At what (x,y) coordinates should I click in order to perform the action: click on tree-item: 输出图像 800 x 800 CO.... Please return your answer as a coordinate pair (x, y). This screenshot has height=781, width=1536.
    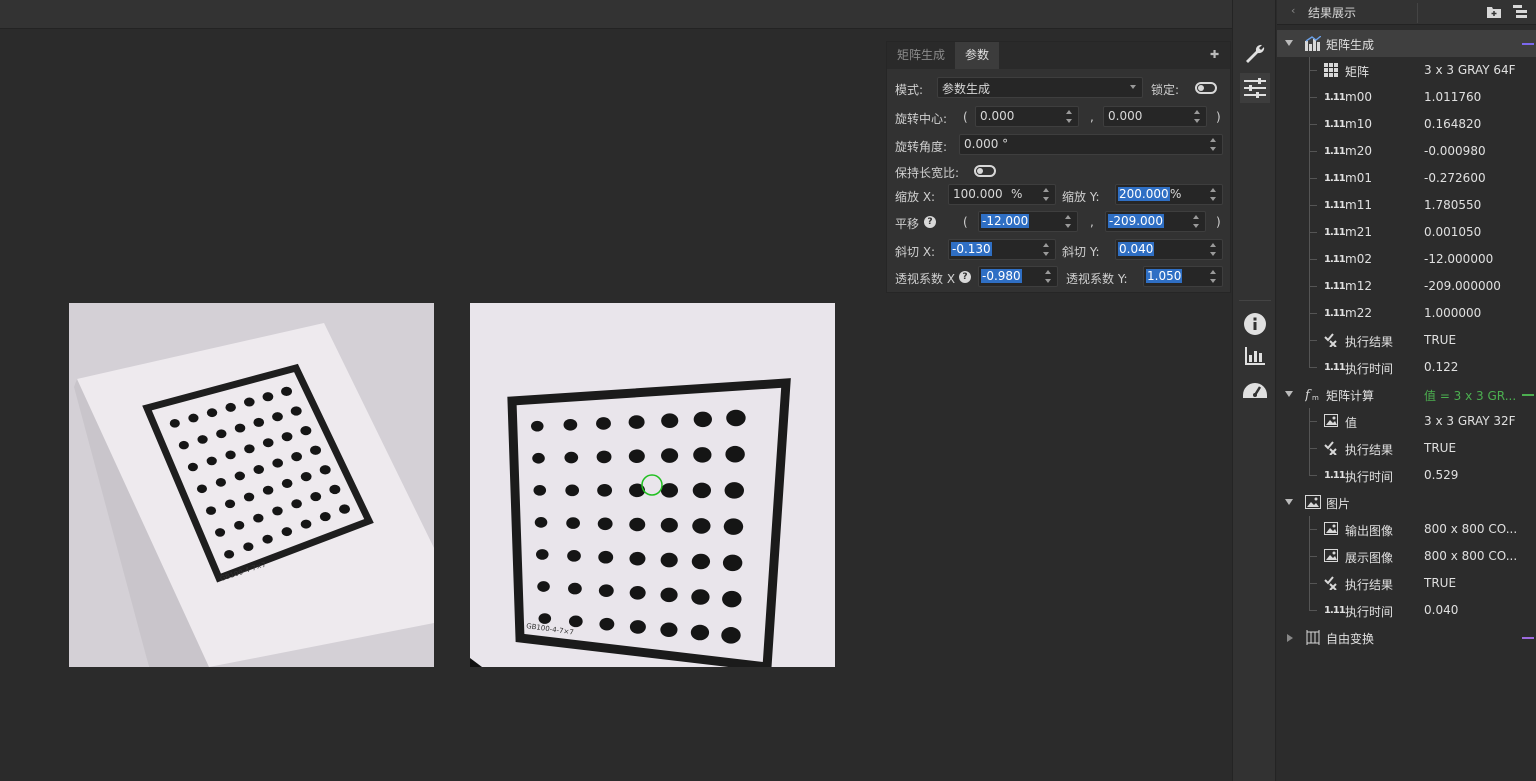
    Looking at the image, I should click on (1406, 529).